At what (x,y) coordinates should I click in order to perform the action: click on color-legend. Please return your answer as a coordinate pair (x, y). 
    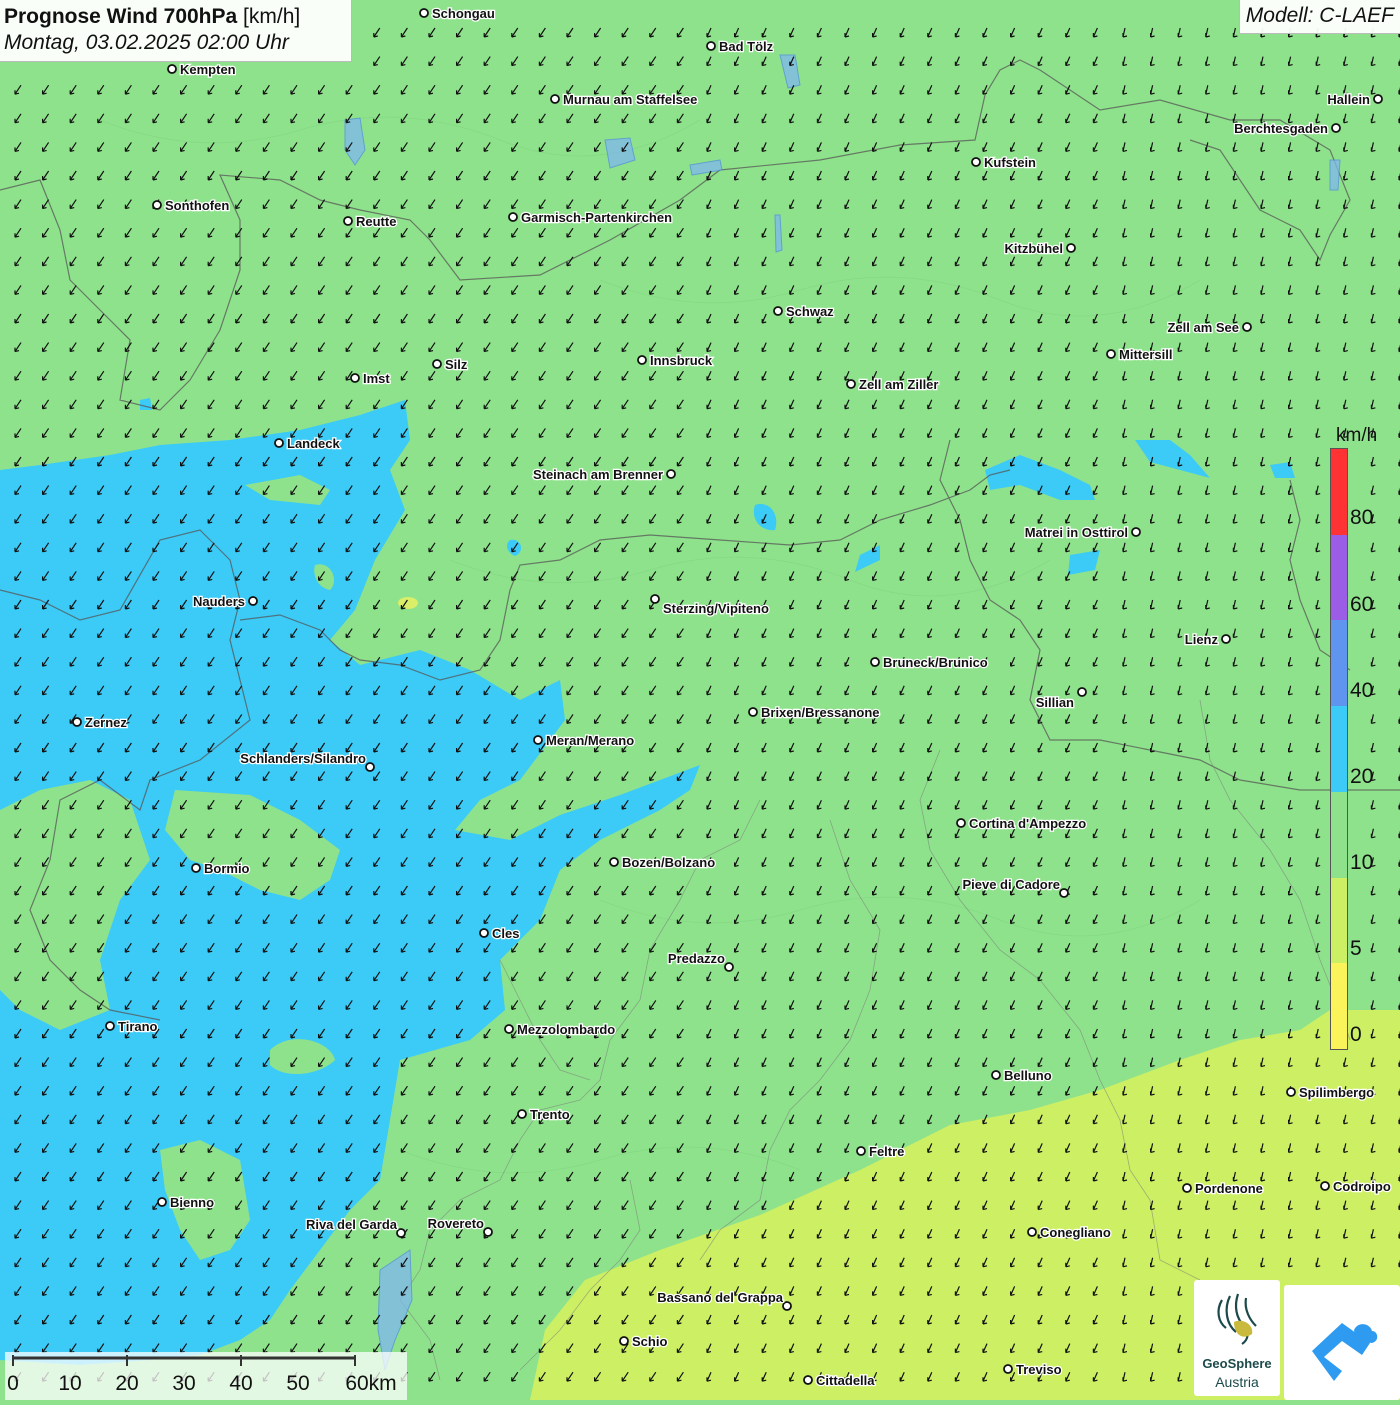
    Looking at the image, I should click on (1339, 749).